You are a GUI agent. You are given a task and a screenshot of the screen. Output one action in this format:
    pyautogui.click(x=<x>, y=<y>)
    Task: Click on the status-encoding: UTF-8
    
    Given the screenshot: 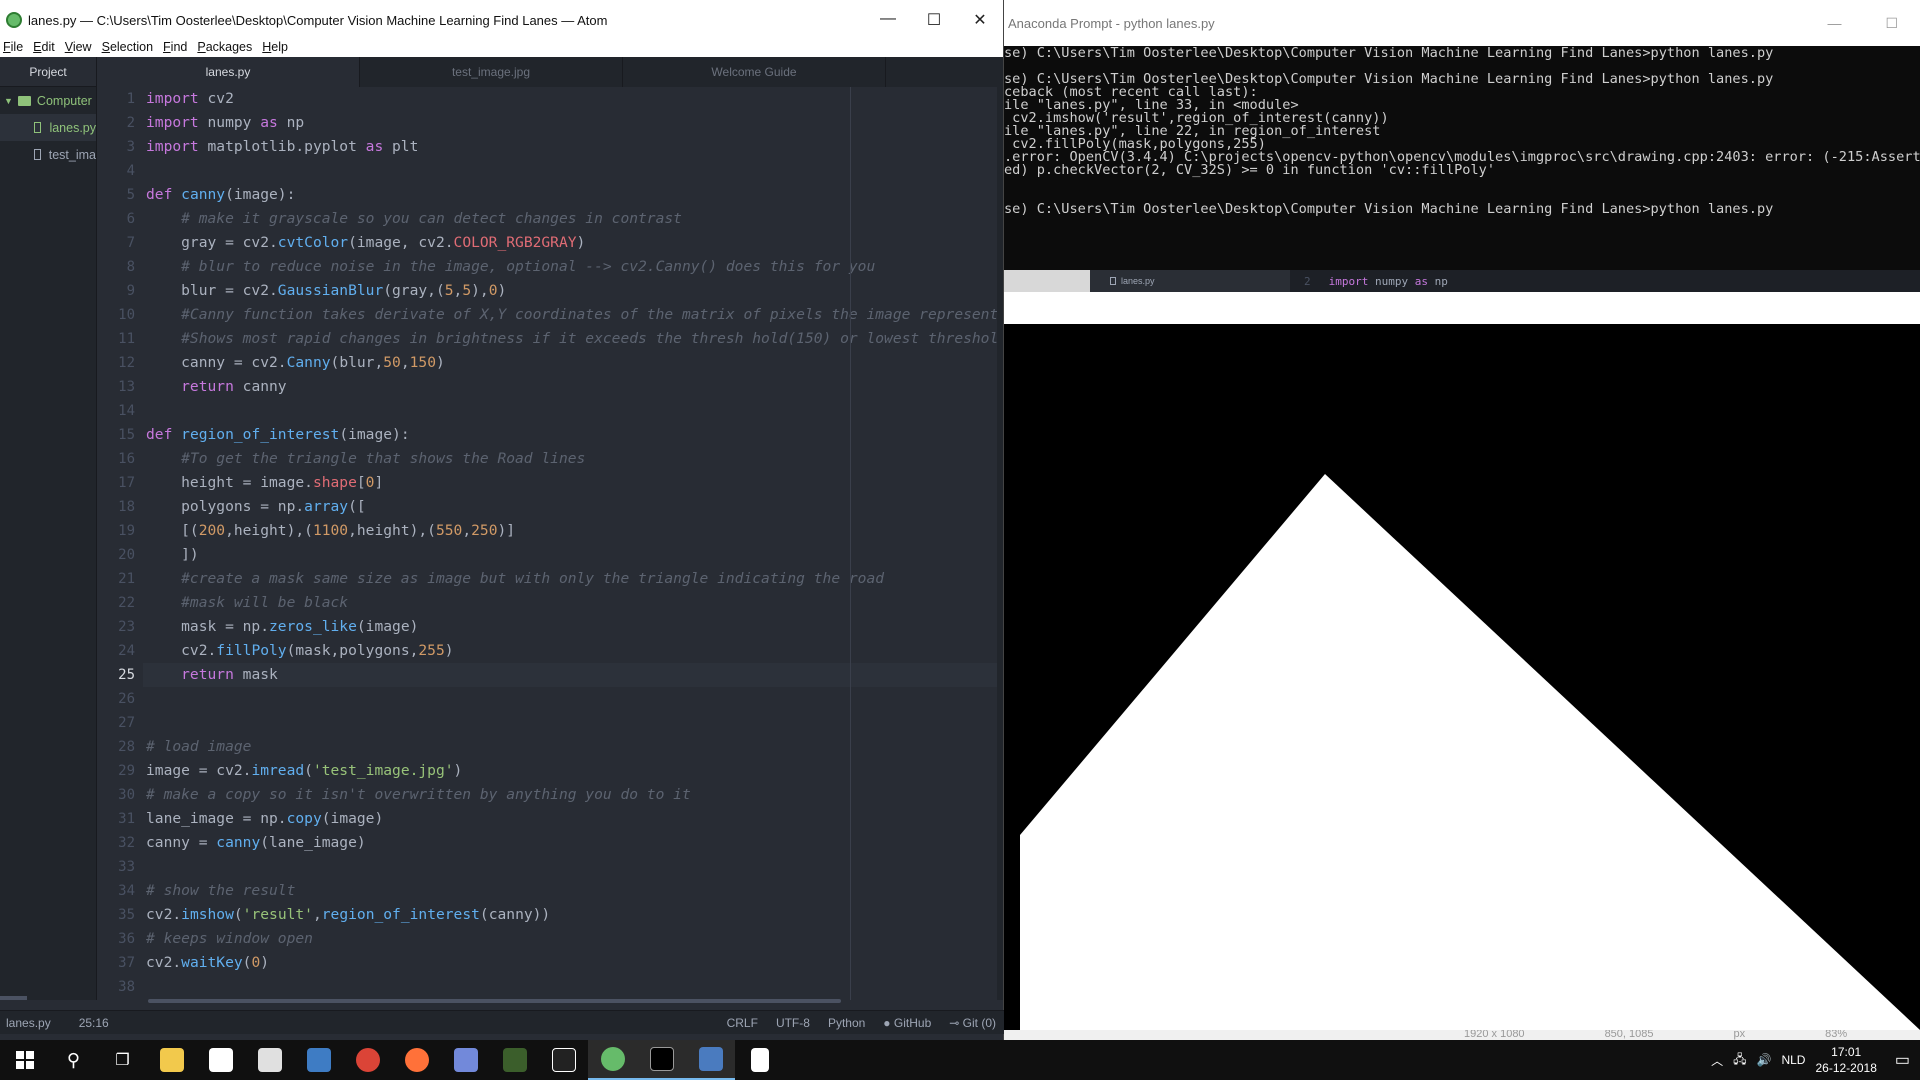 What is the action you would take?
    pyautogui.click(x=793, y=1023)
    